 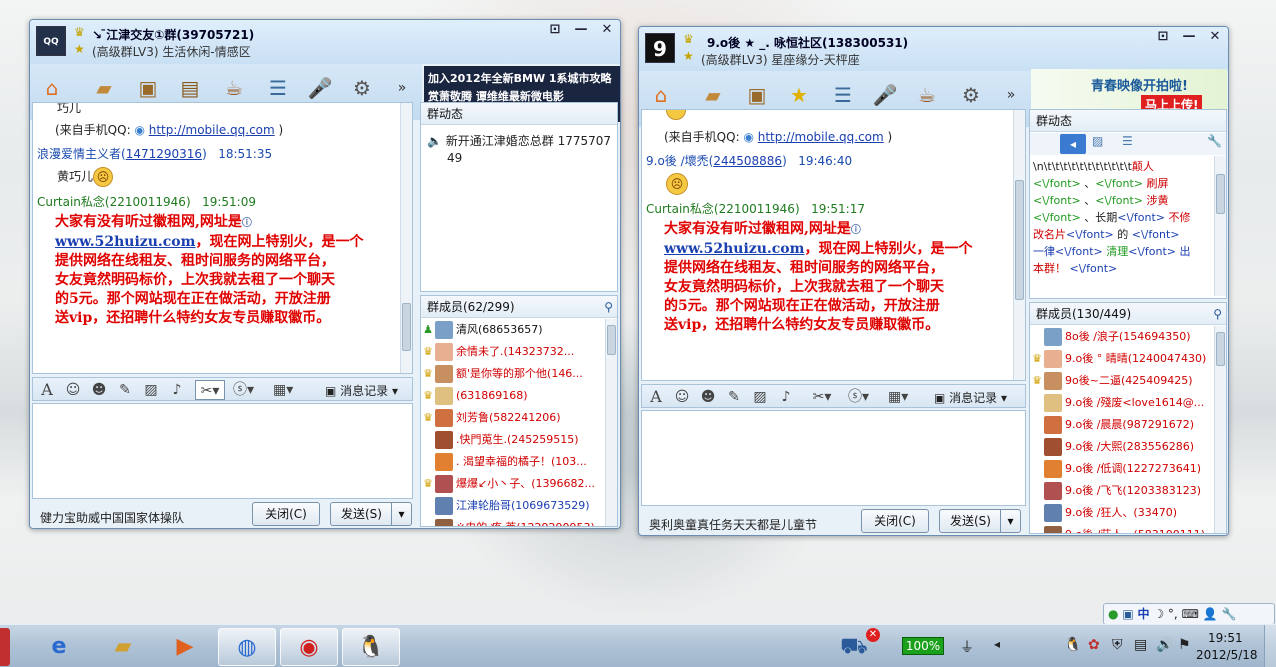 I want to click on battery-indicator: 100%, so click(x=923, y=646).